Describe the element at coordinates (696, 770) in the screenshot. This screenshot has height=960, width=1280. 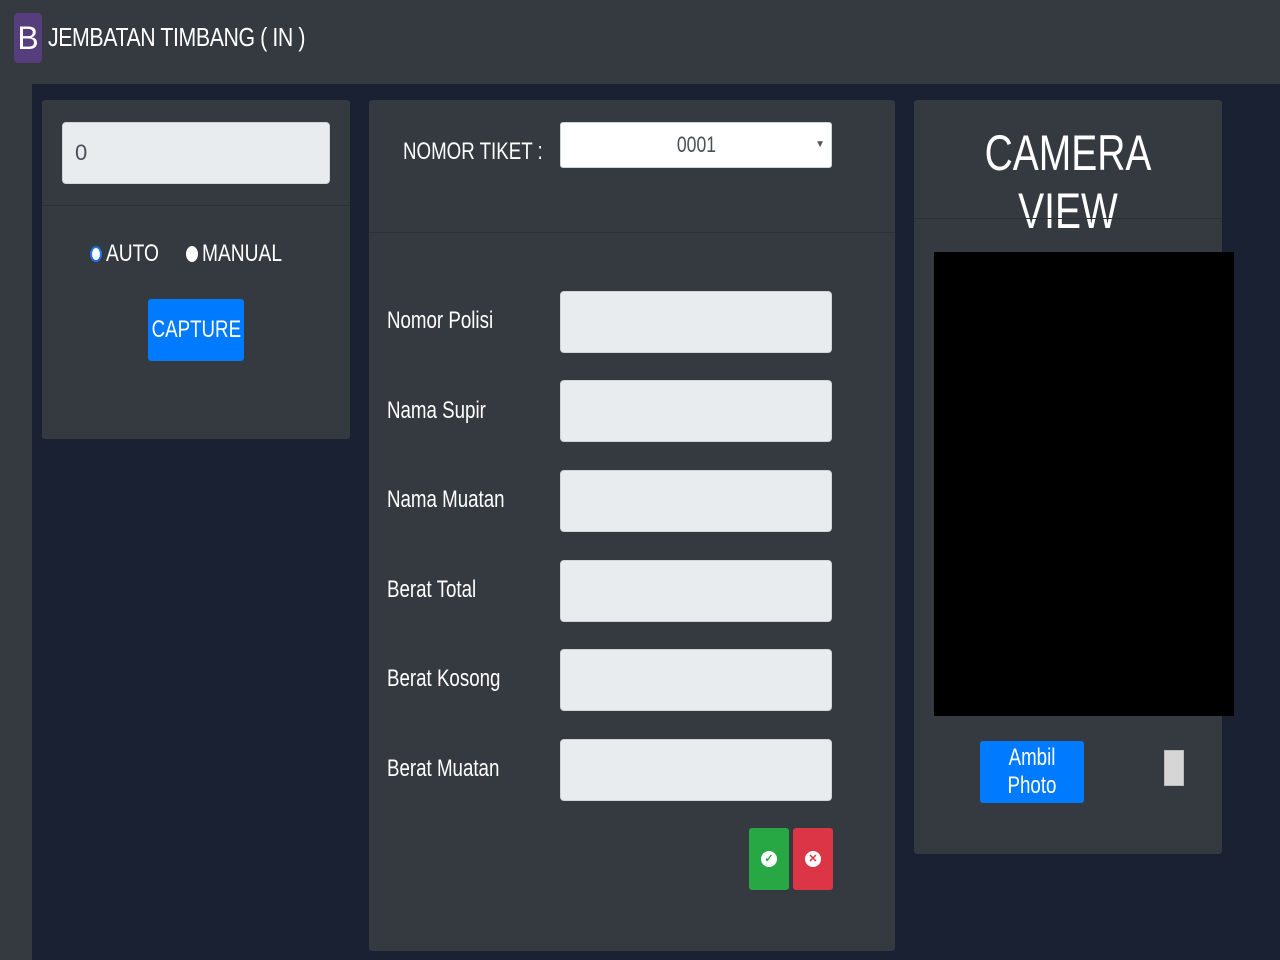
I see `berat-muatan-input` at that location.